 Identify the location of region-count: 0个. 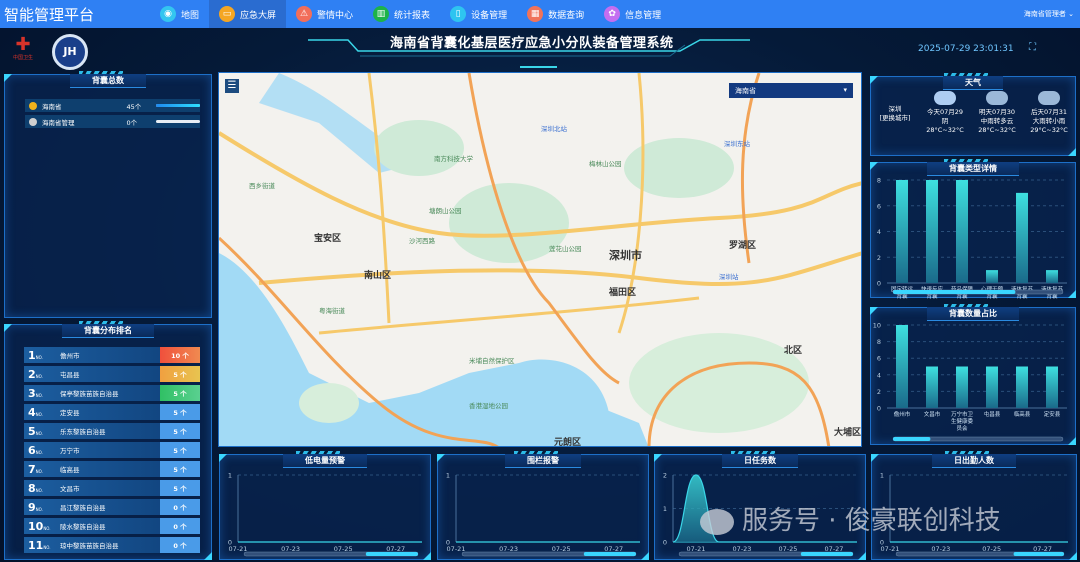
(132, 122).